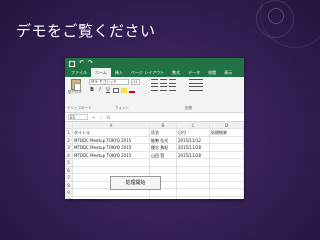 The image size is (320, 240). Describe the element at coordinates (196, 81) in the screenshot. I see `wrap-text-icon` at that location.